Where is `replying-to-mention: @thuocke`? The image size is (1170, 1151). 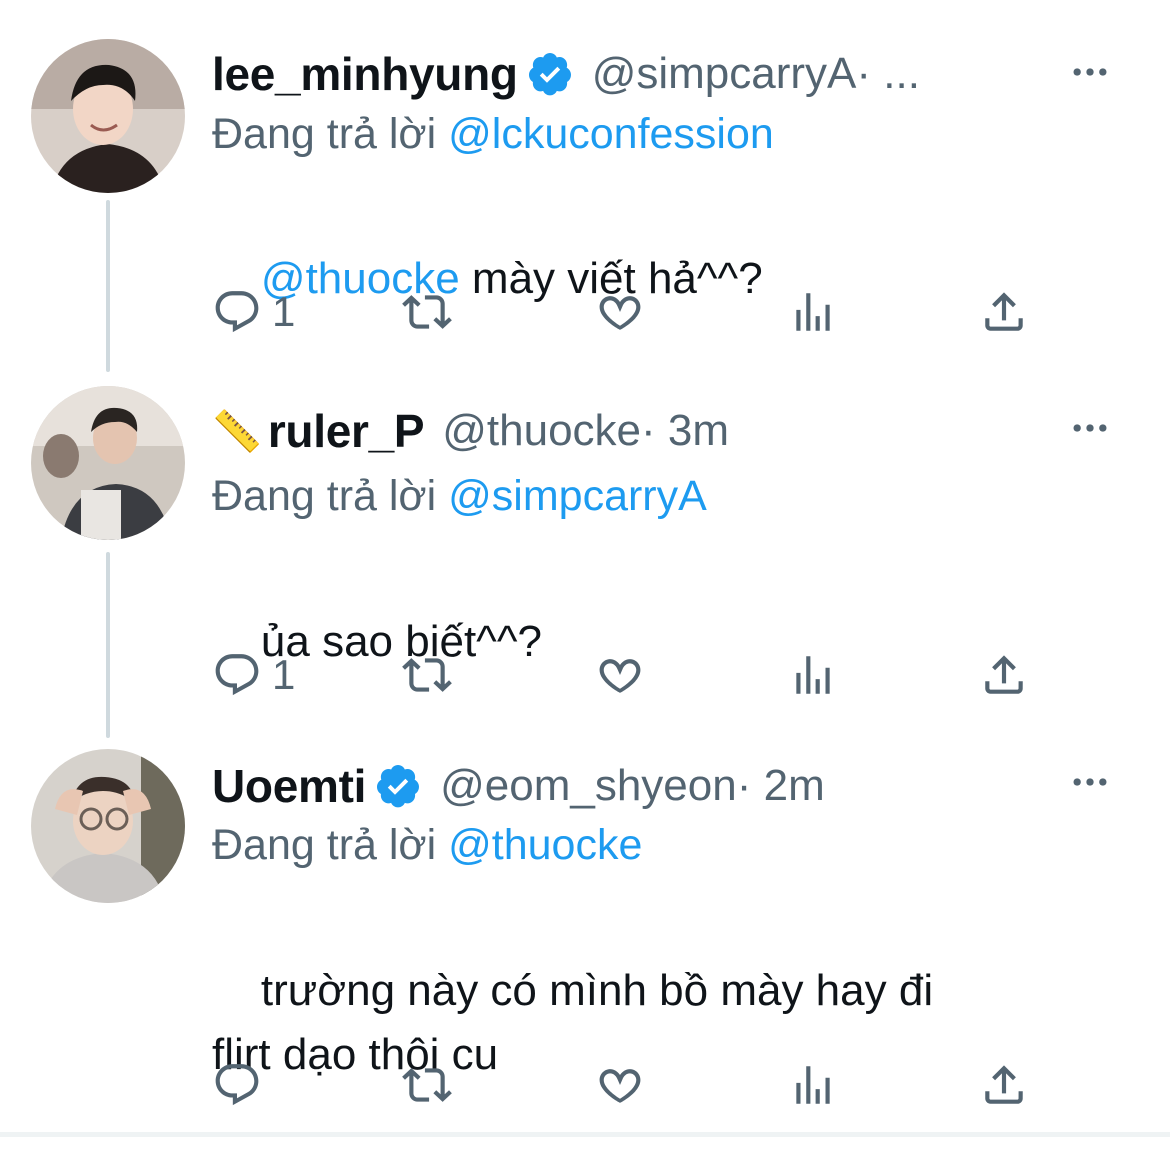
replying-to-mention: @thuocke is located at coordinates (545, 845).